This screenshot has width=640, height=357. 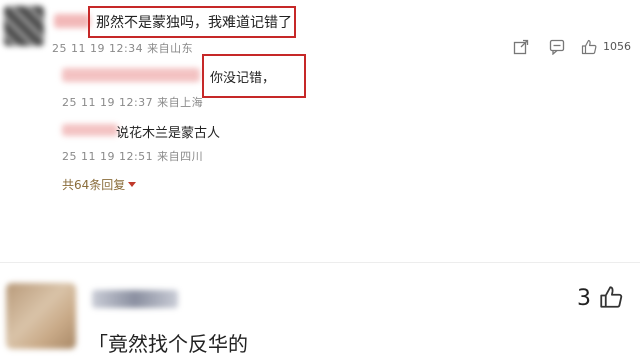 I want to click on comment-text: 「竟然找个反华的, so click(x=168, y=344).